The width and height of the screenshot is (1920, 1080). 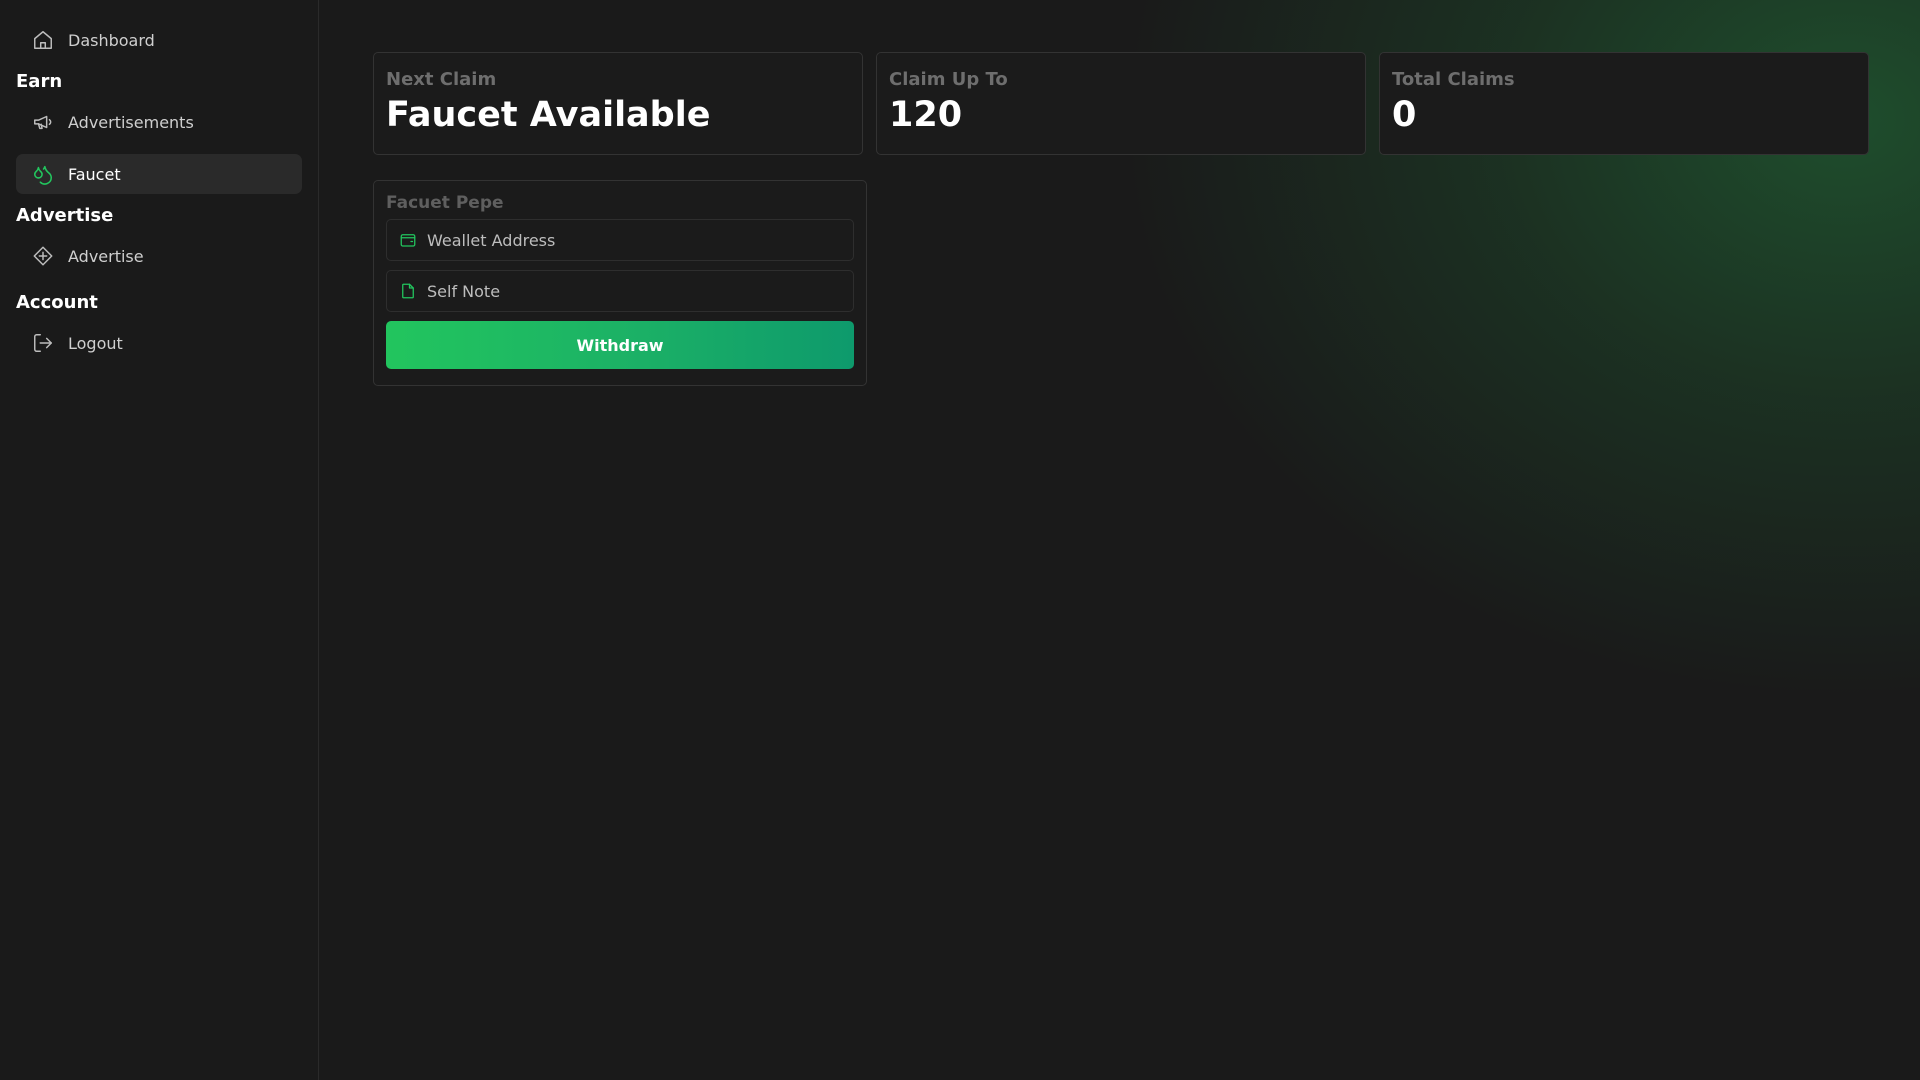 I want to click on wallet-address-field, so click(x=620, y=240).